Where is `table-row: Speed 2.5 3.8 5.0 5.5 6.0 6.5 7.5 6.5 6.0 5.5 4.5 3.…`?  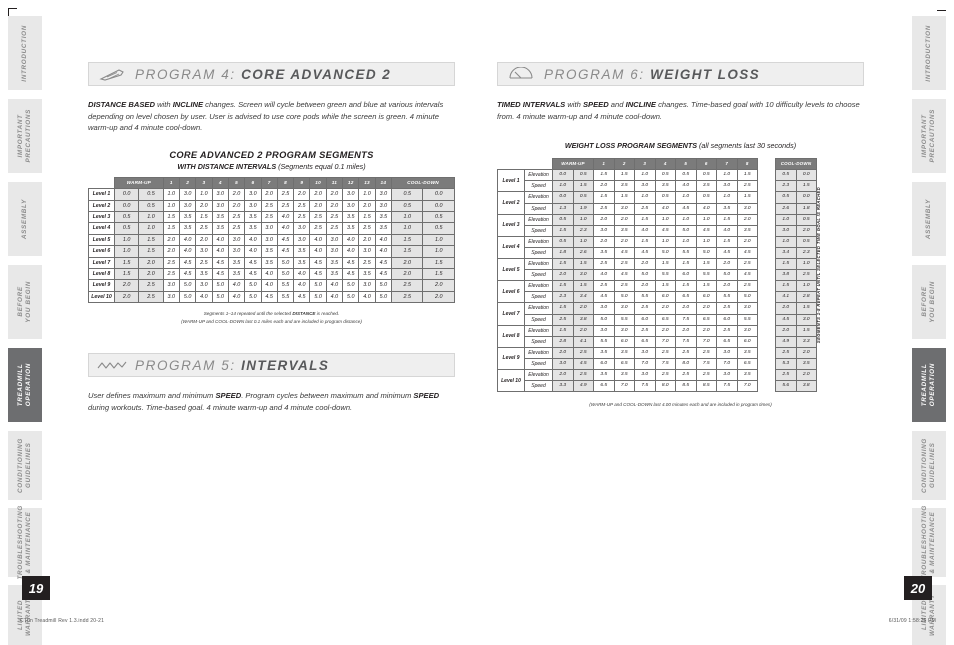
table-row: Speed 2.5 3.8 5.0 5.5 6.0 6.5 7.5 6.5 6.0 5.5 4.5 3.… is located at coordinates (657, 319).